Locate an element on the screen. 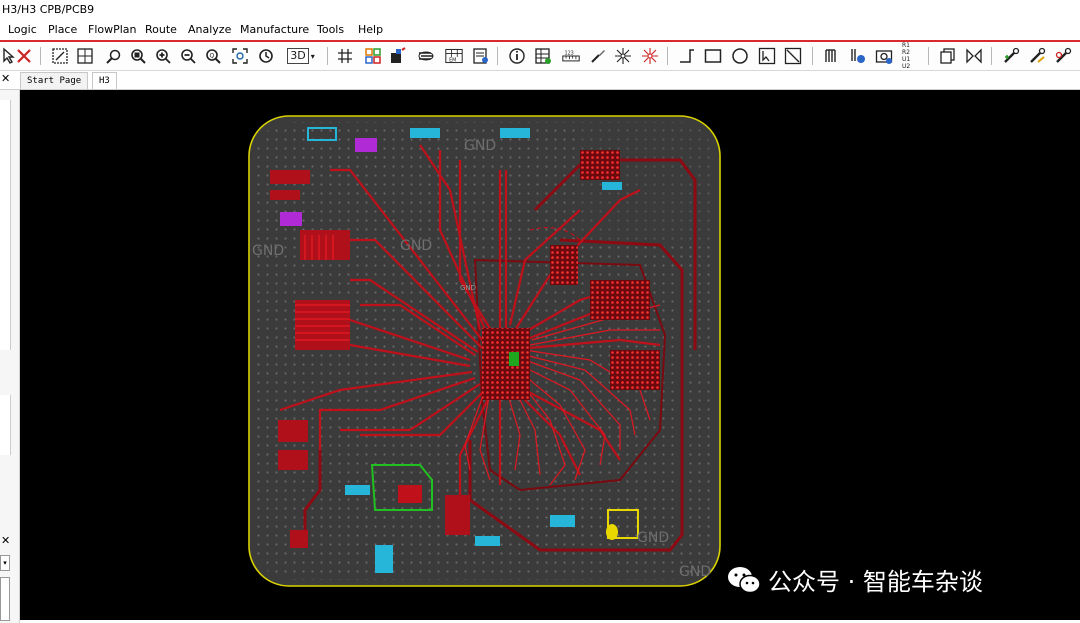 Image resolution: width=1080 pixels, height=623 pixels. zoom-window-icon is located at coordinates (85, 56).